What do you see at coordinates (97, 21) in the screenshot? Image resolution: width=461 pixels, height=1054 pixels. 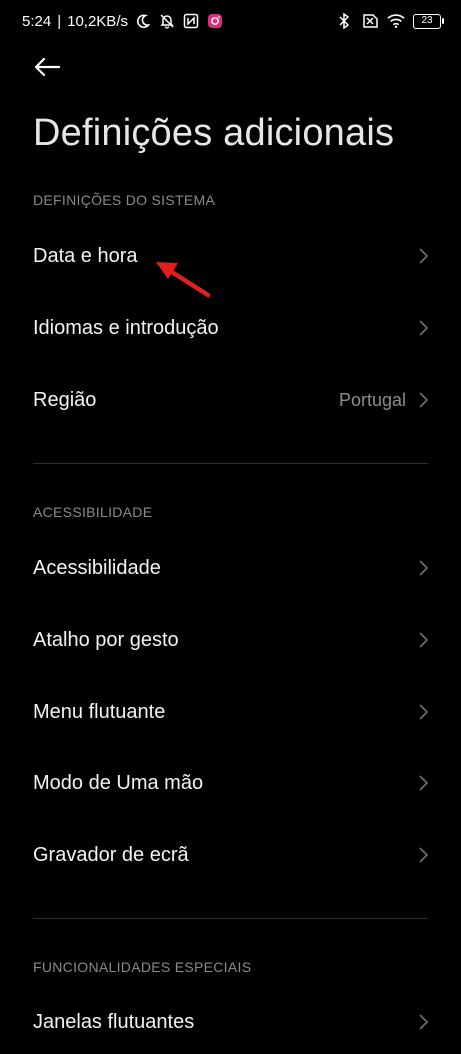 I see `status-network-speed: 10,2KB/s` at bounding box center [97, 21].